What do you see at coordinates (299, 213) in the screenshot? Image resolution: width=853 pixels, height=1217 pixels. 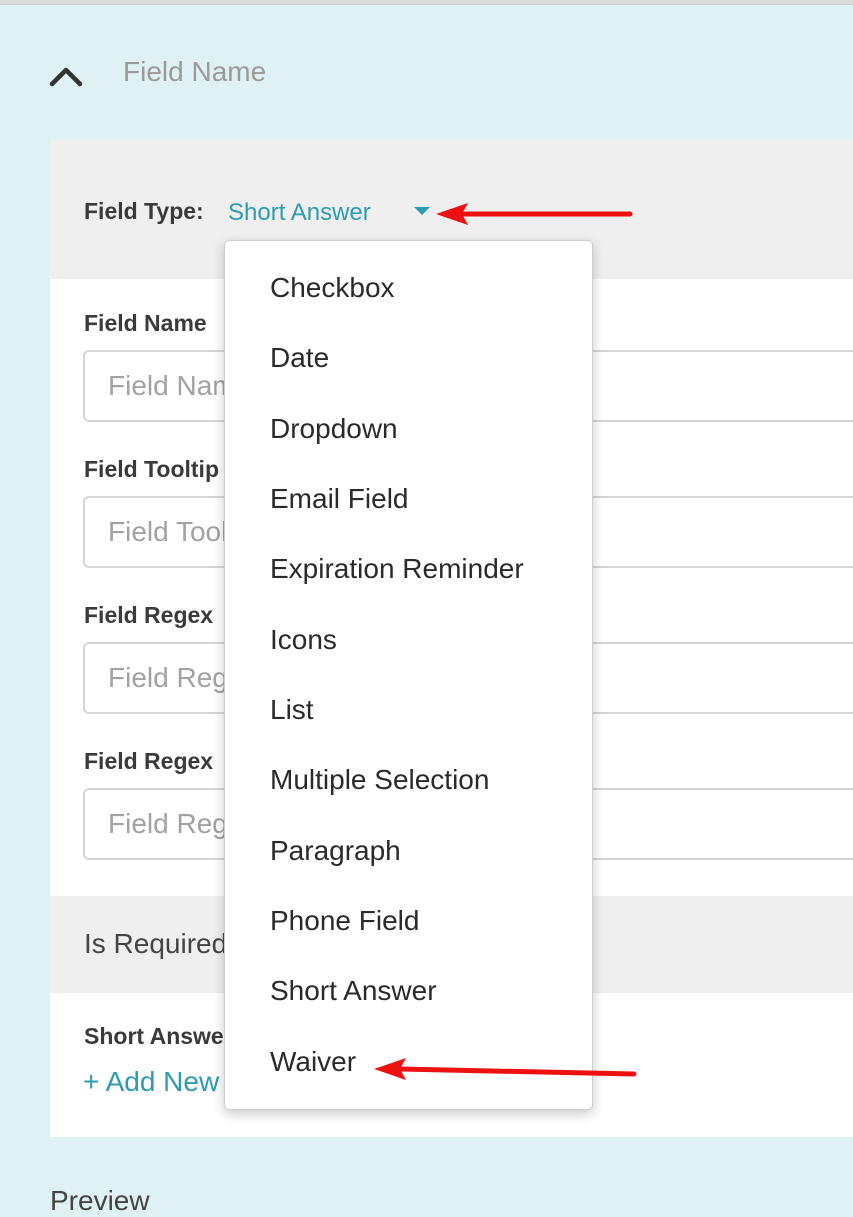 I see `field-type-select: Short Answer` at bounding box center [299, 213].